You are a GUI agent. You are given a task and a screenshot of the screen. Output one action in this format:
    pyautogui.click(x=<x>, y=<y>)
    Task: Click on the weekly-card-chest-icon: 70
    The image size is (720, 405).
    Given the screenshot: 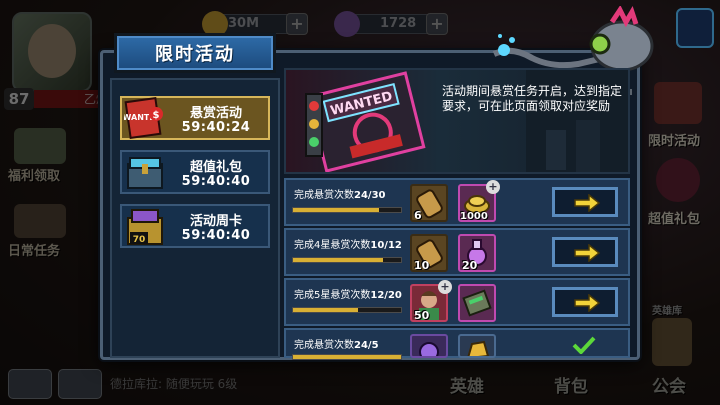 What is the action you would take?
    pyautogui.click(x=145, y=227)
    